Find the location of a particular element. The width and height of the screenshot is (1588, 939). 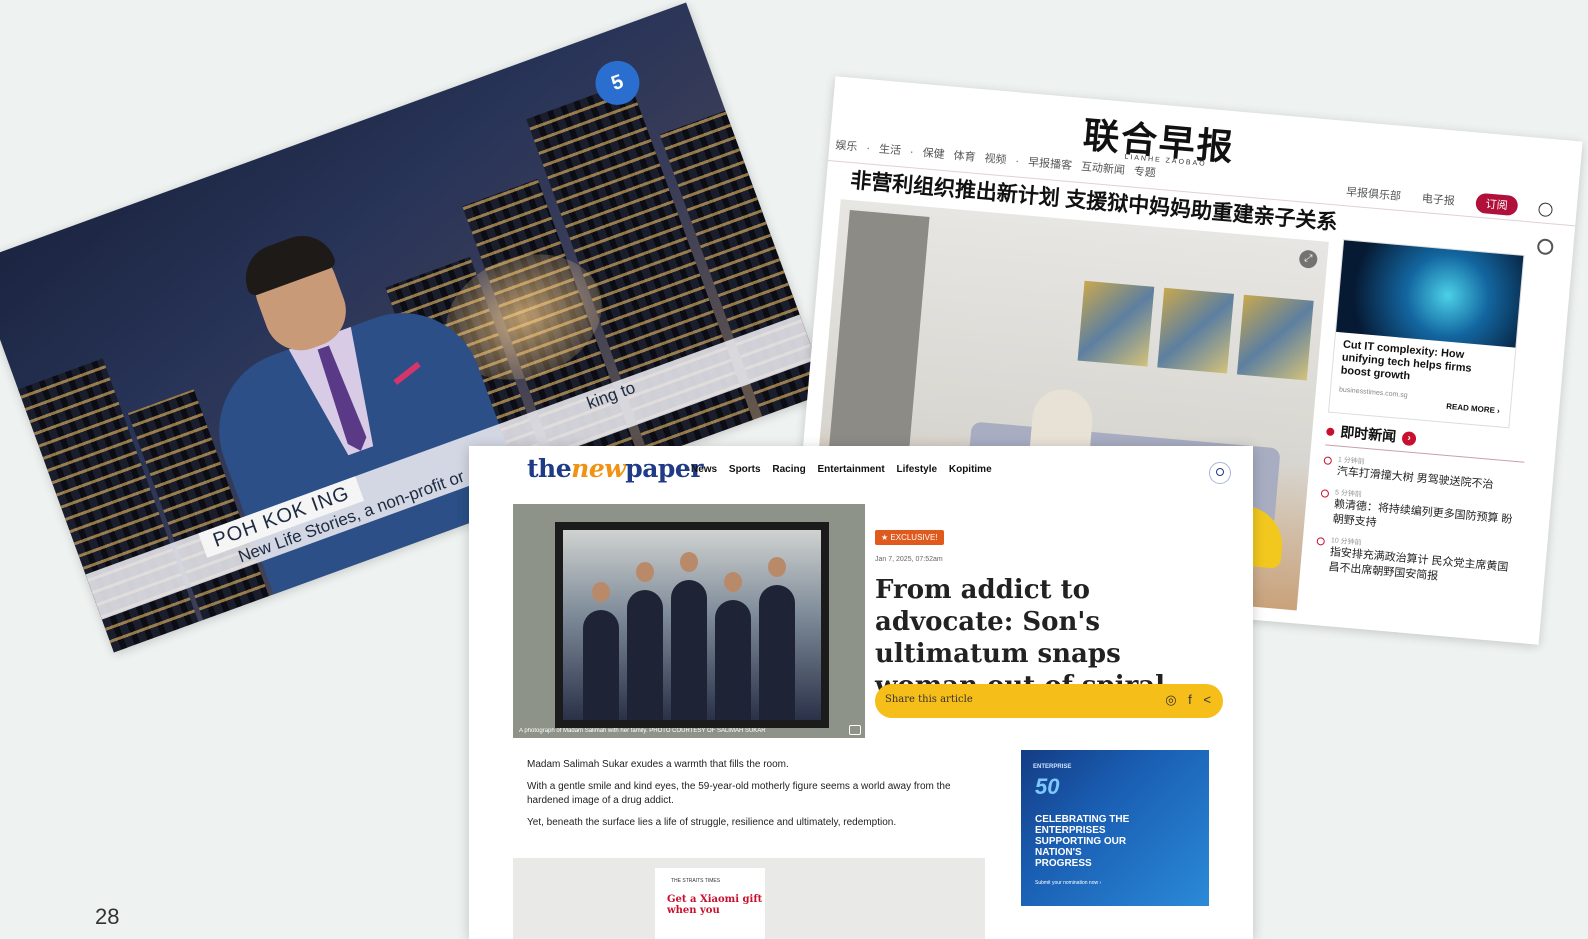

bottom-ad-text: Get a Xiaomi gift when you is located at coordinates (715, 905).